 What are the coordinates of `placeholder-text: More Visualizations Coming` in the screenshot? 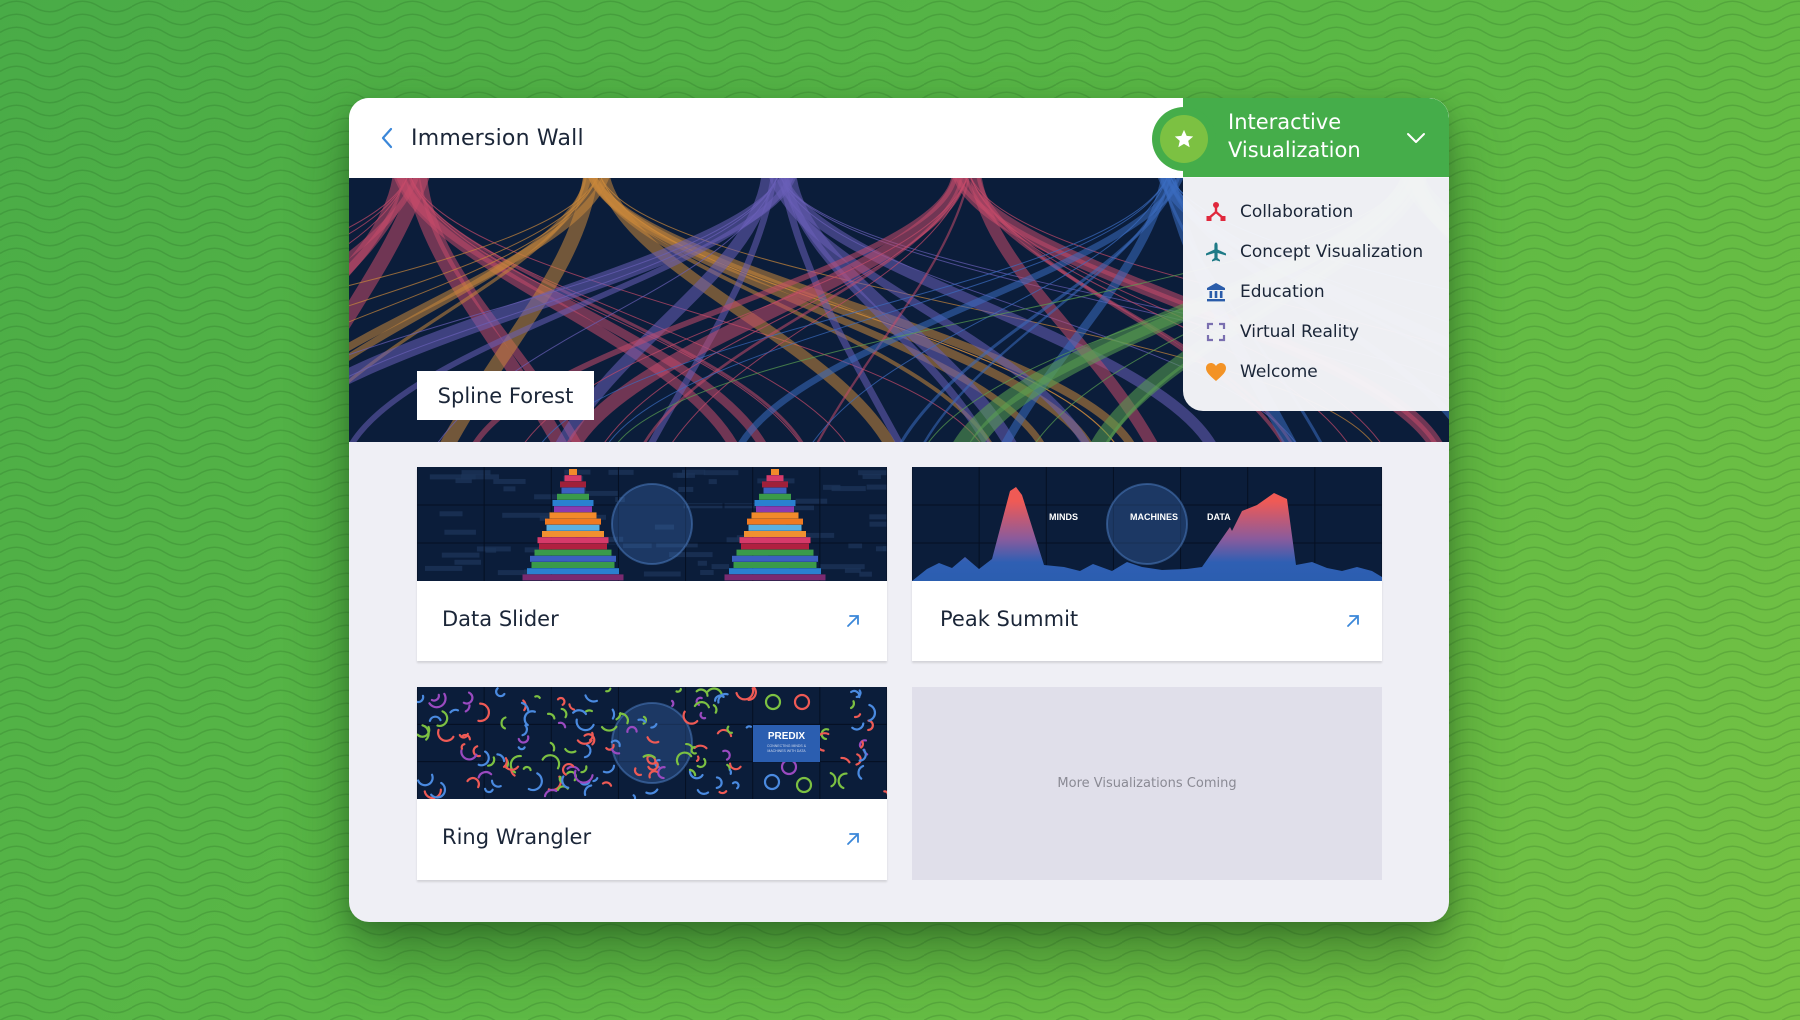 It's located at (1147, 783).